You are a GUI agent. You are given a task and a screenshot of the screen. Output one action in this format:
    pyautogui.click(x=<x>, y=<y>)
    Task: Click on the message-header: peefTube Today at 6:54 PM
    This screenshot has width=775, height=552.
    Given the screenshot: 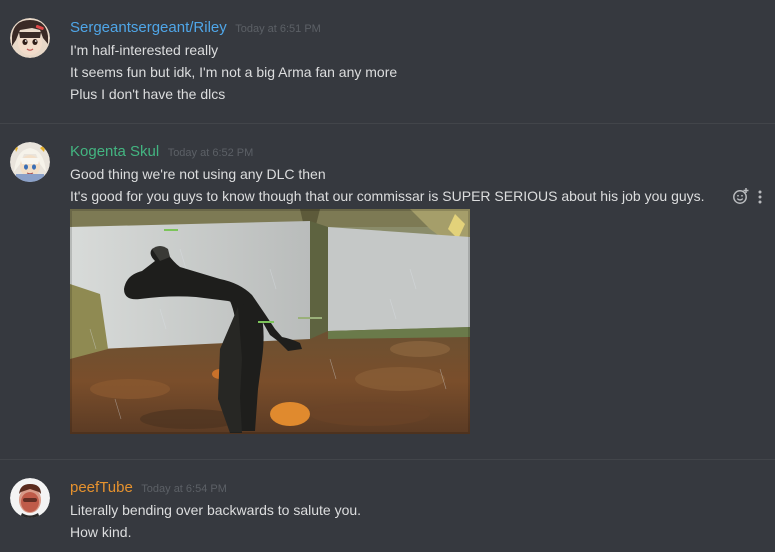 What is the action you would take?
    pyautogui.click(x=148, y=488)
    